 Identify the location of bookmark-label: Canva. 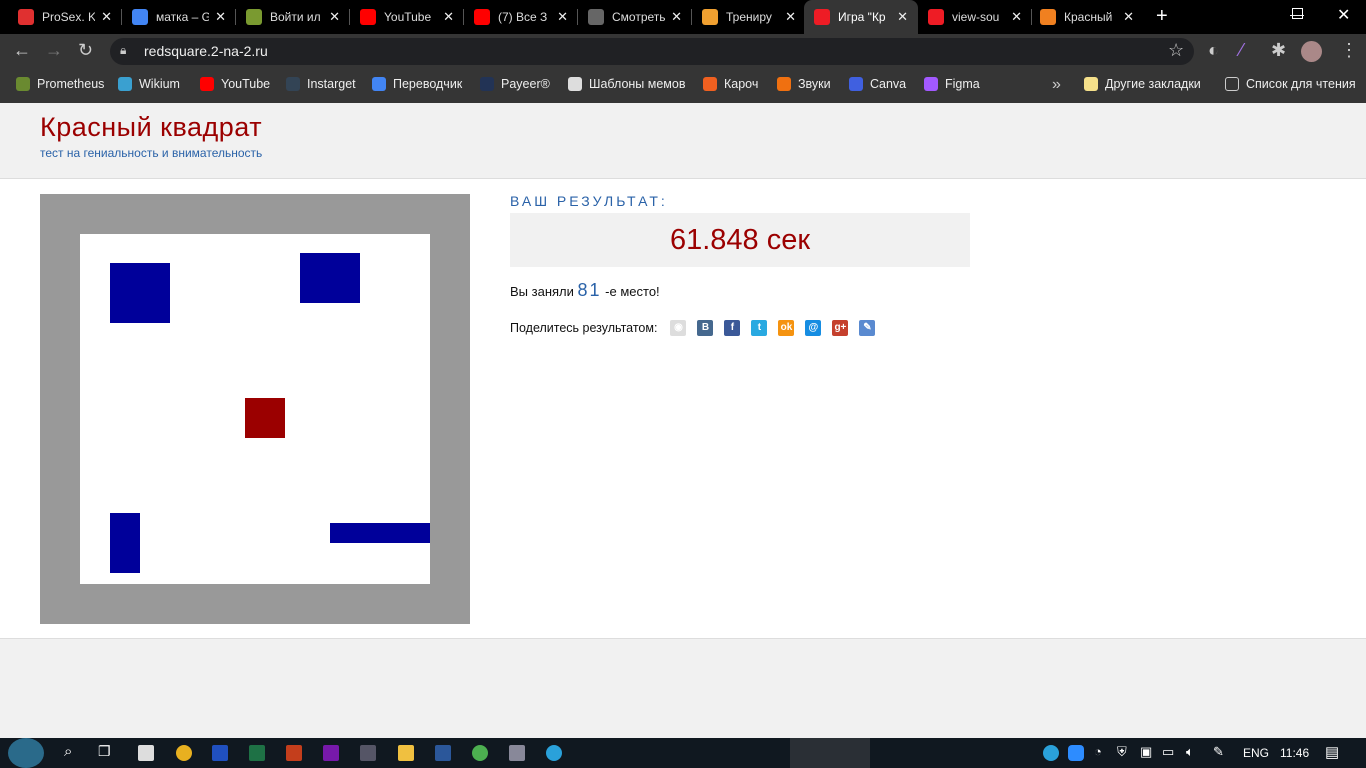
(888, 84).